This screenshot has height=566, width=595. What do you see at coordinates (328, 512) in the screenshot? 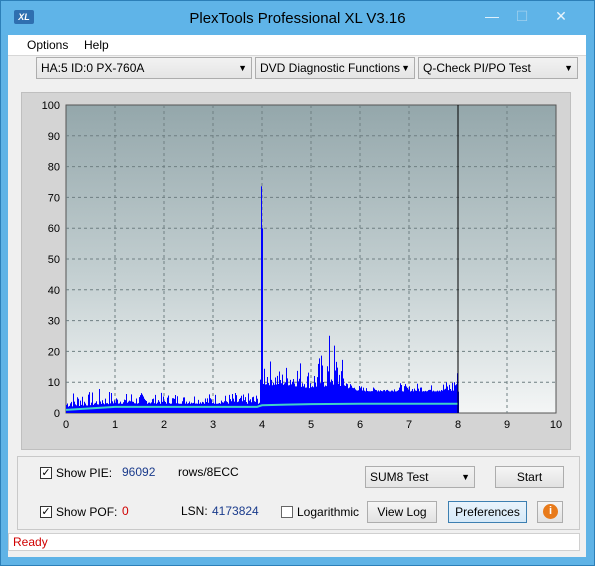
I see `logarithmic-label: Logarithmic` at bounding box center [328, 512].